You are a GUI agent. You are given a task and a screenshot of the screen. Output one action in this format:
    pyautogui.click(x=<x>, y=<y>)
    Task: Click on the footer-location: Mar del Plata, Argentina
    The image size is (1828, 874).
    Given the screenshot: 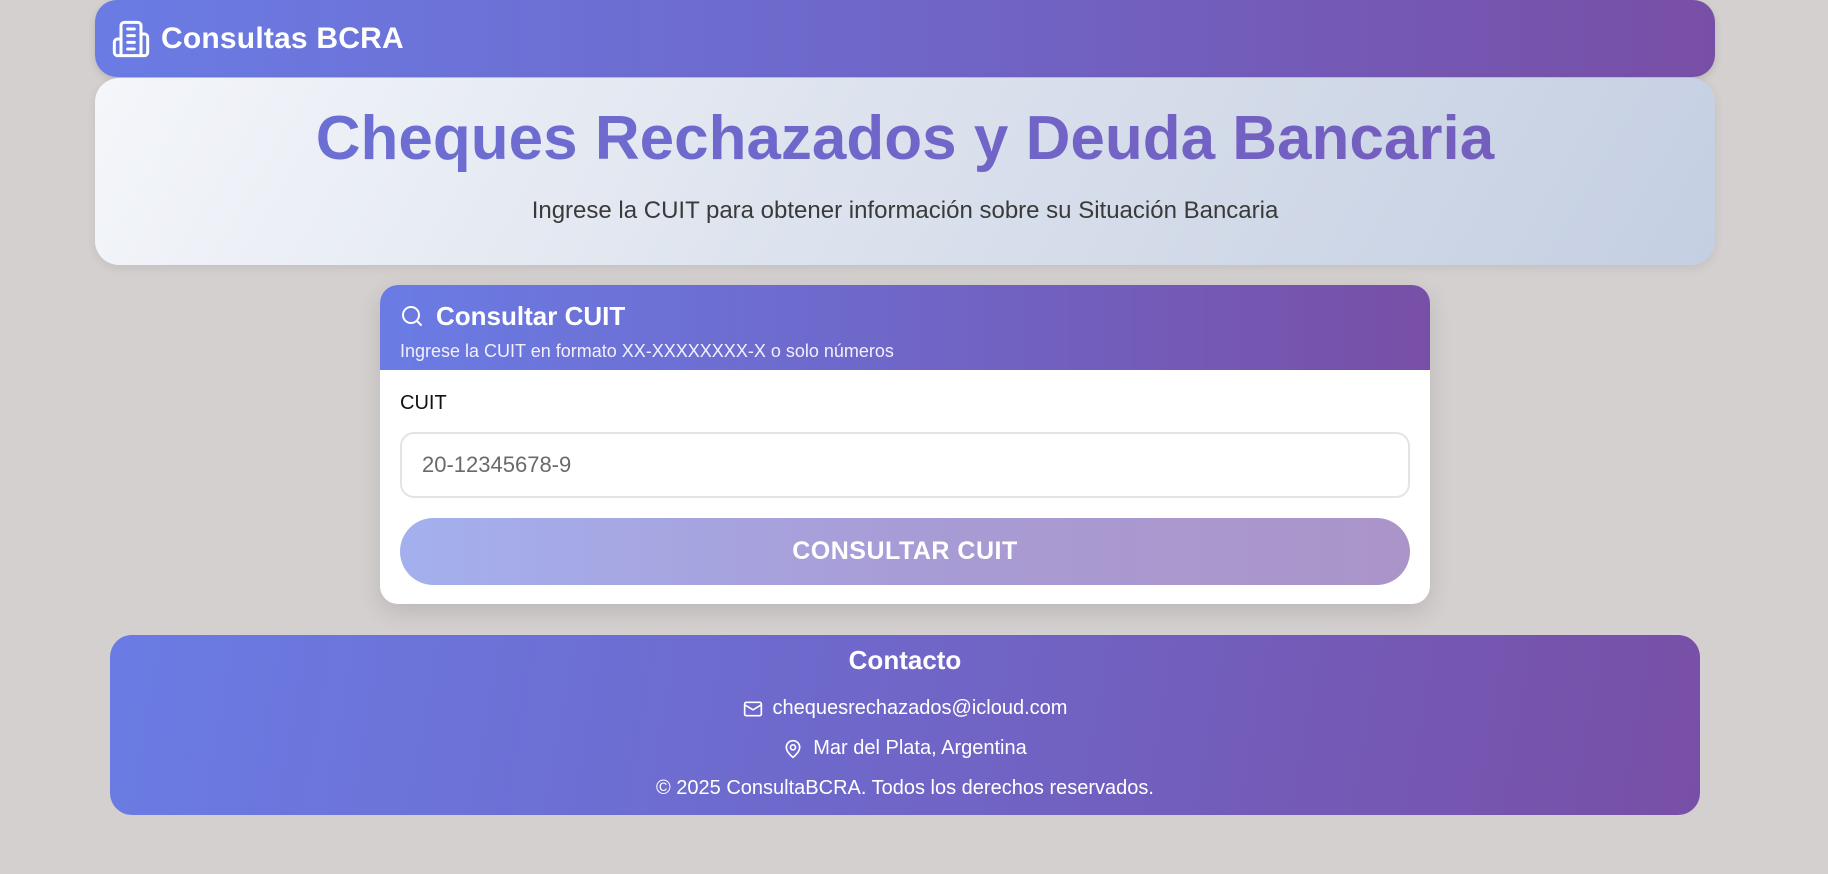 What is the action you would take?
    pyautogui.click(x=920, y=748)
    